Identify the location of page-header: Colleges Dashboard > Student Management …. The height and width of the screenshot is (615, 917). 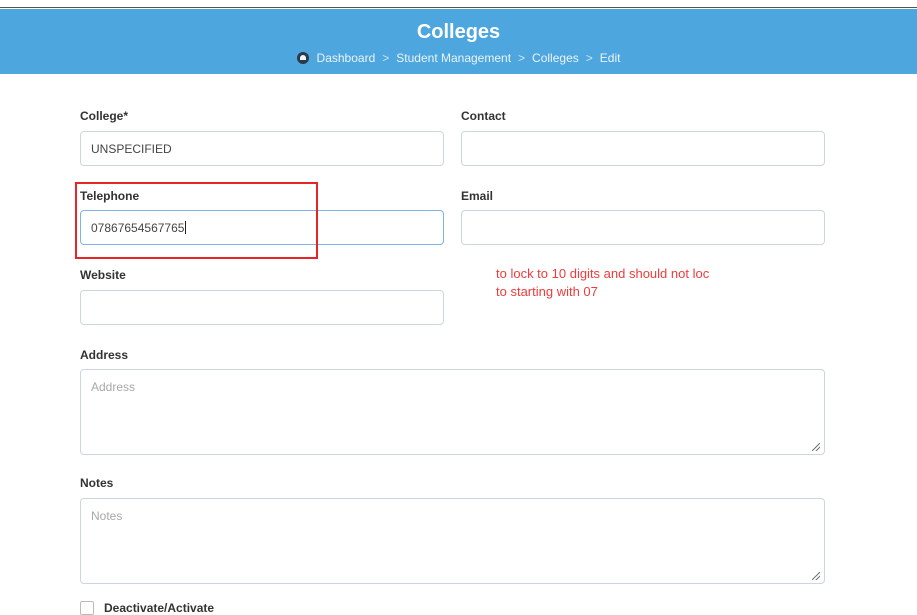
(458, 41).